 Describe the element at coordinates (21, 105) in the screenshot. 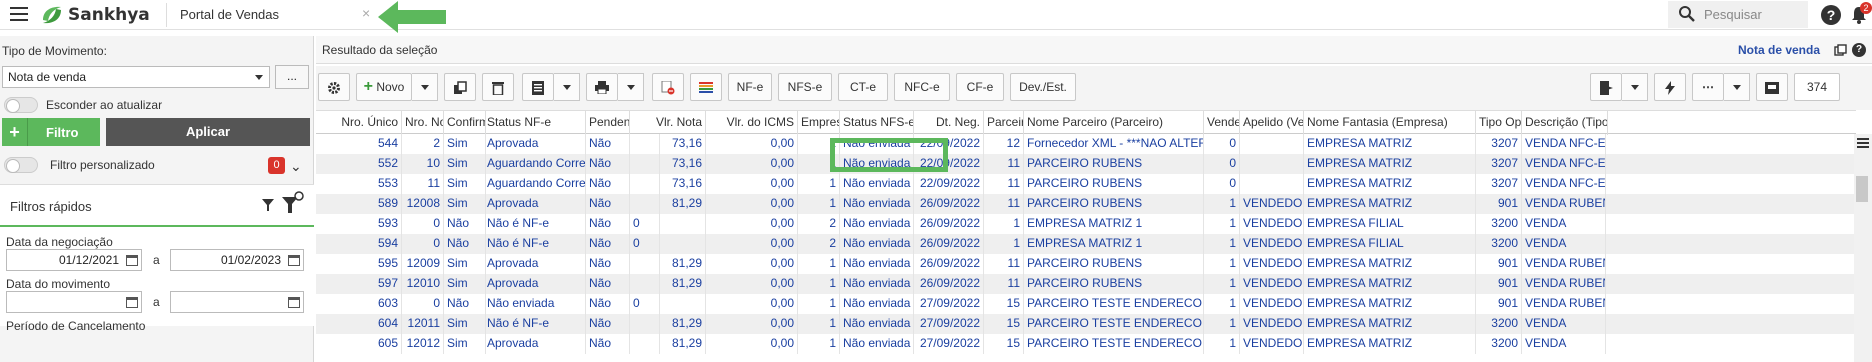

I see `esconder-toggle` at that location.